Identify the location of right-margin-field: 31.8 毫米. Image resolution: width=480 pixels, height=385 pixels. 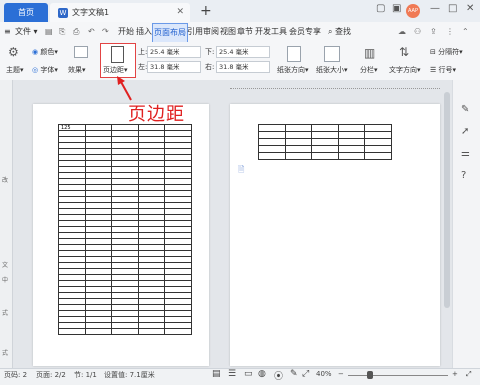
(243, 67).